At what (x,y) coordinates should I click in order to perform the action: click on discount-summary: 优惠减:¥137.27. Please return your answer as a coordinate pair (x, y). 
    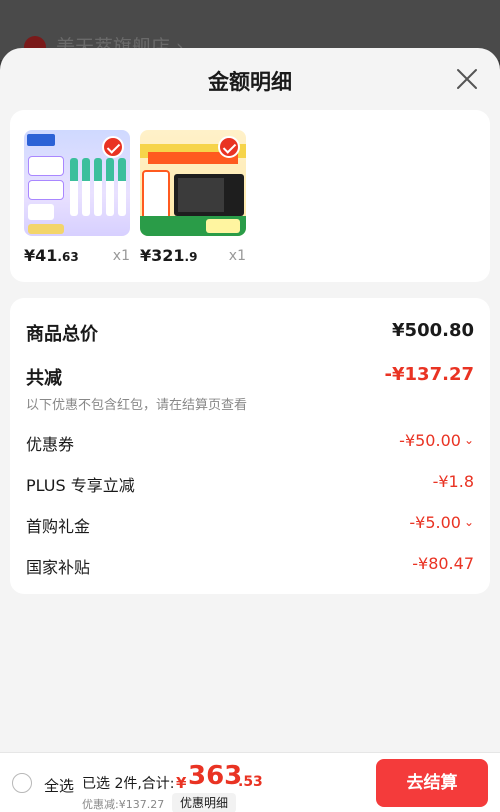
    Looking at the image, I should click on (123, 804).